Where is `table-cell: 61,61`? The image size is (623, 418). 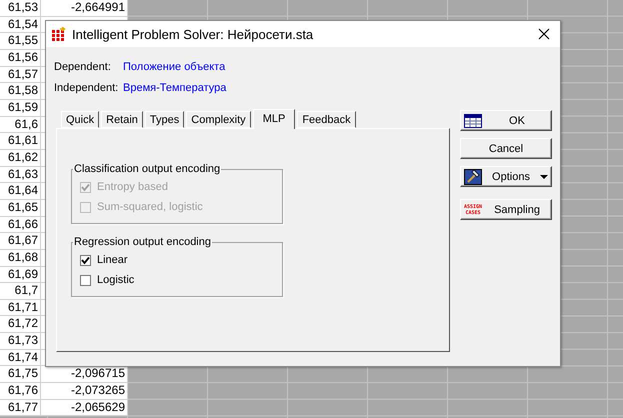
table-cell: 61,61 is located at coordinates (20, 141).